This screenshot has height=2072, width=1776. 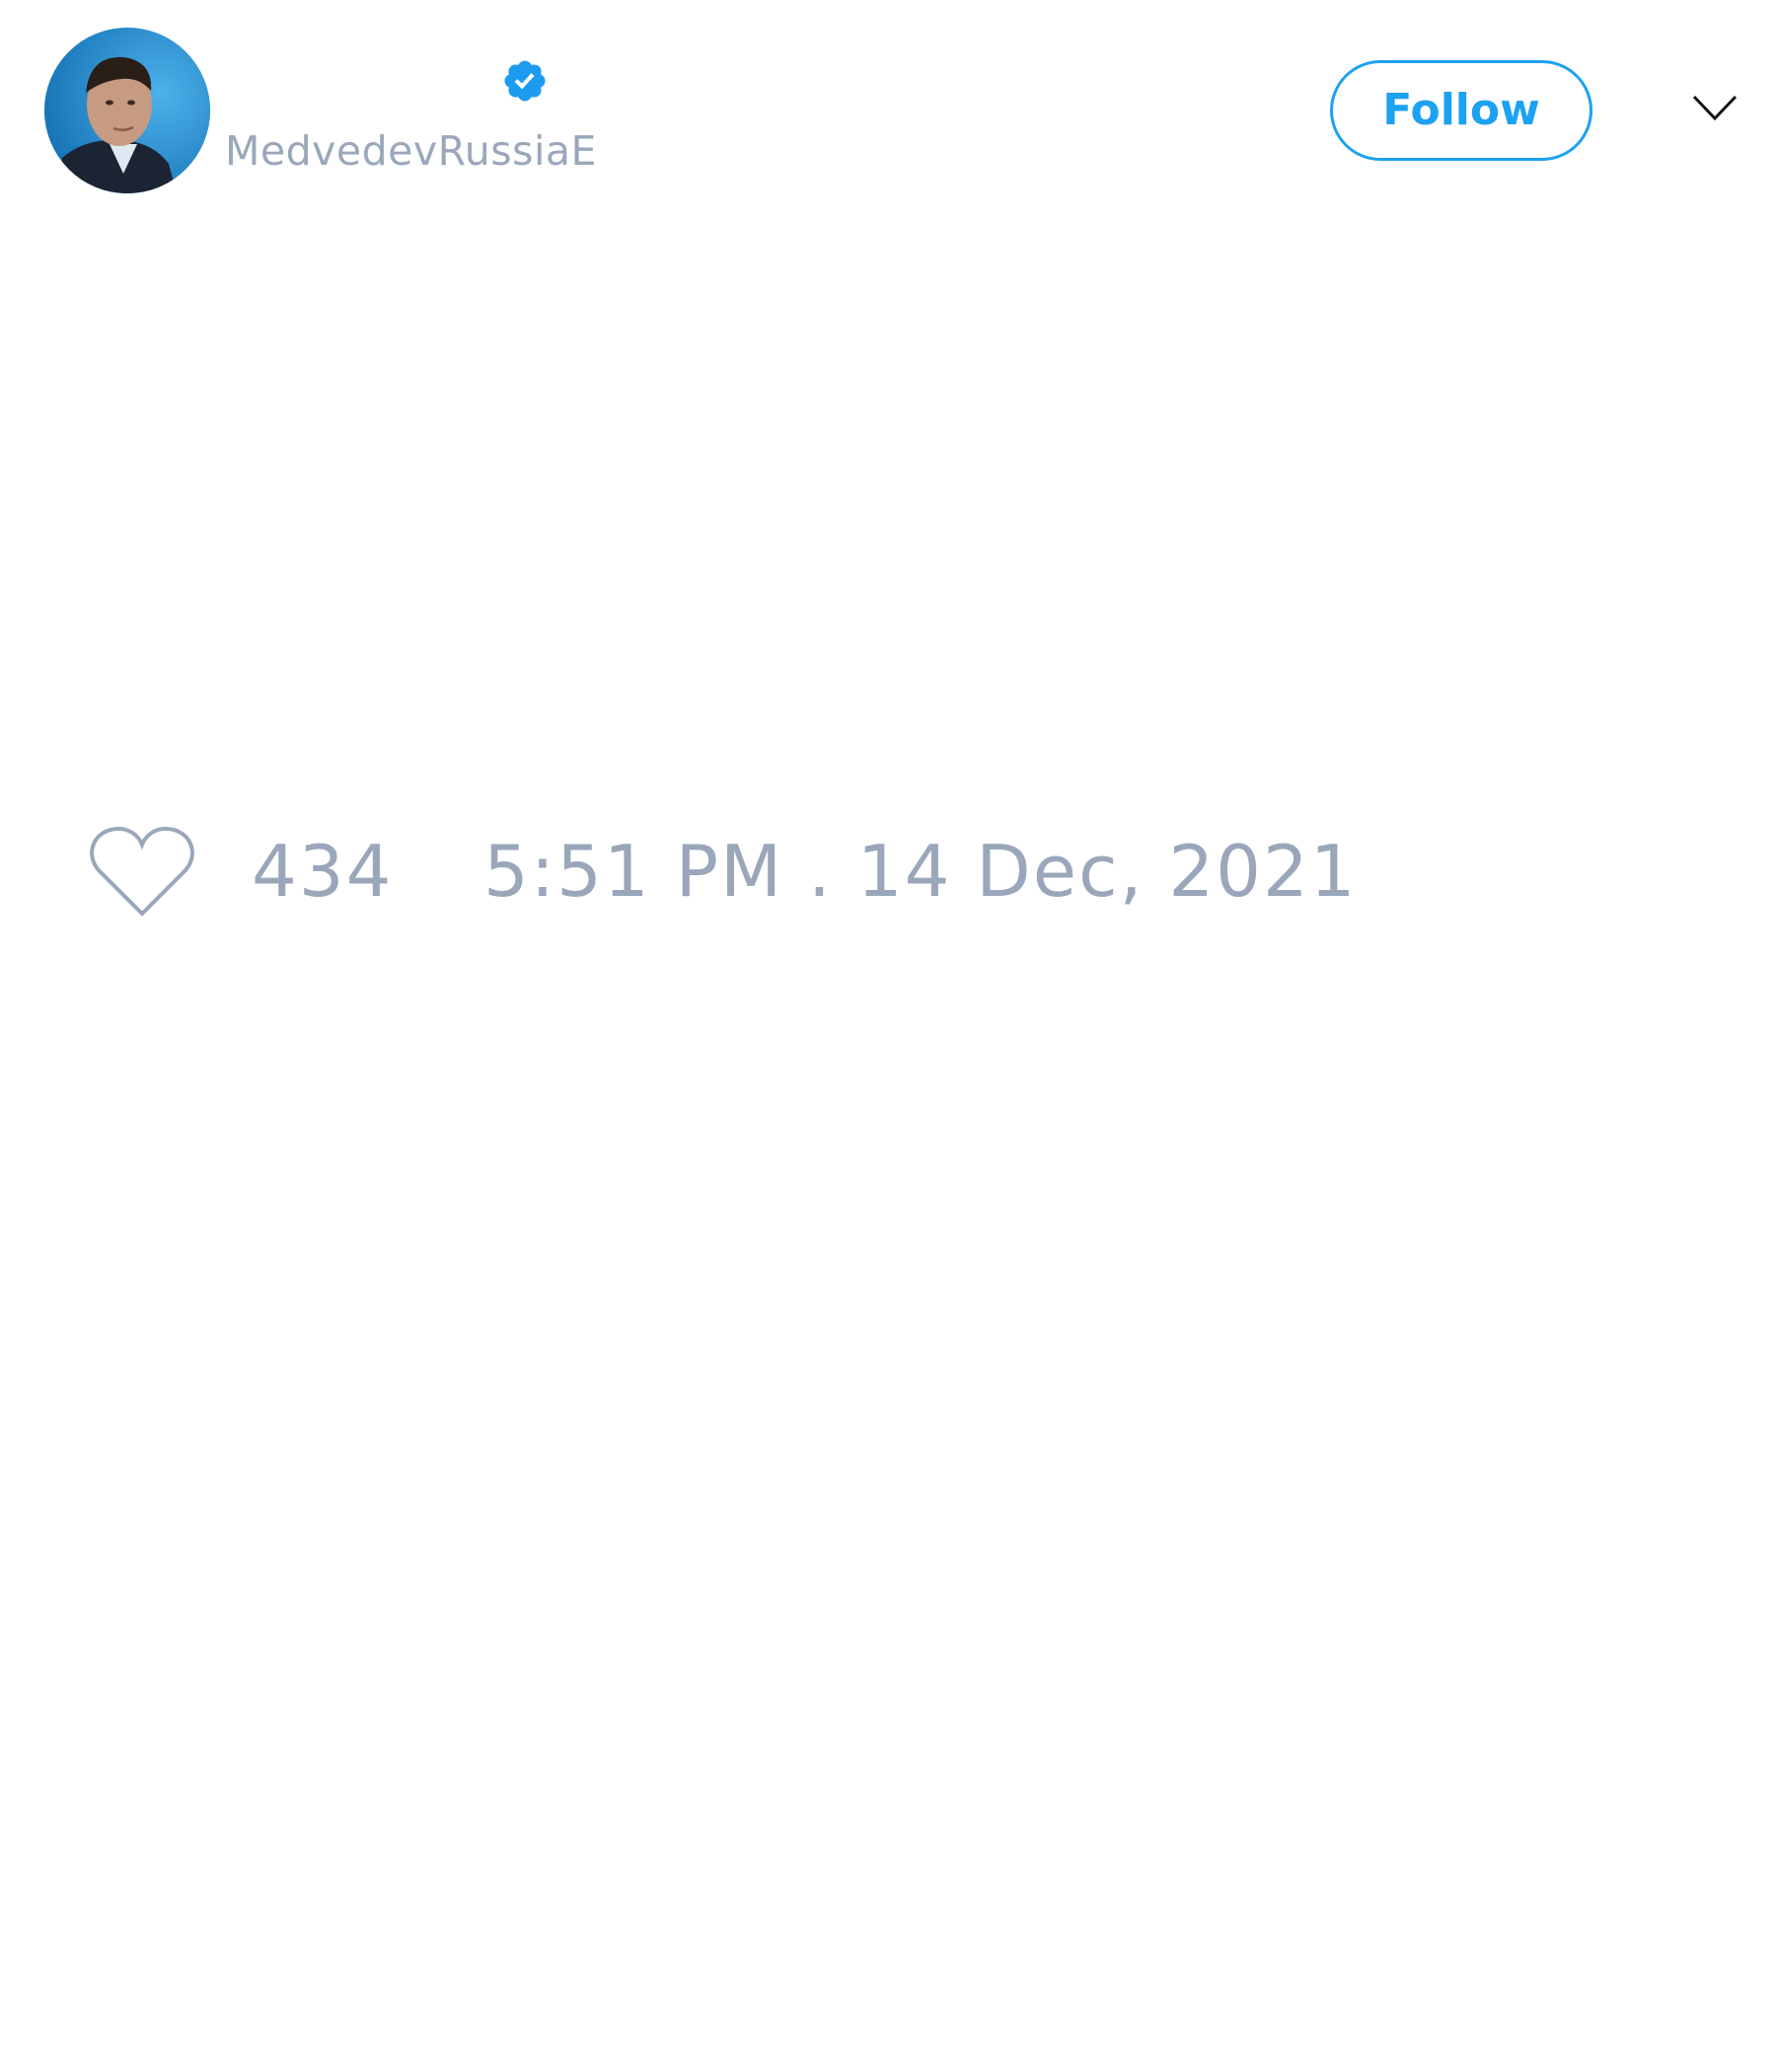 I want to click on heart-outline-icon, so click(x=142, y=873).